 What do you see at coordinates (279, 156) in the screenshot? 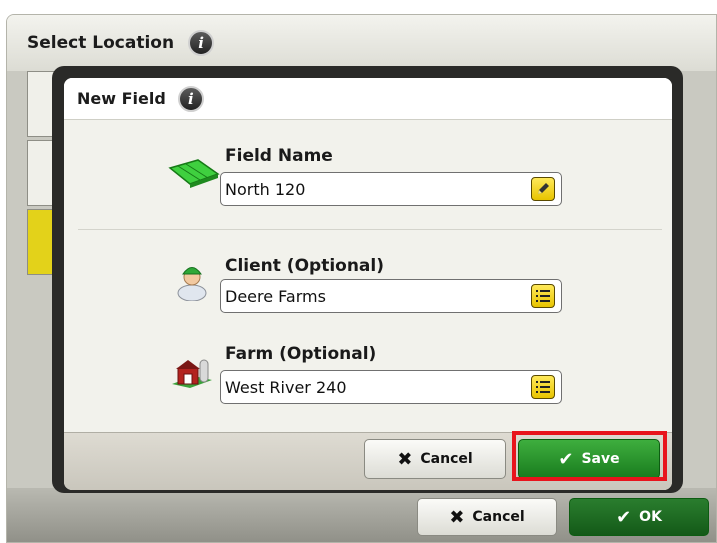
I see `field-name-label: Field Name` at bounding box center [279, 156].